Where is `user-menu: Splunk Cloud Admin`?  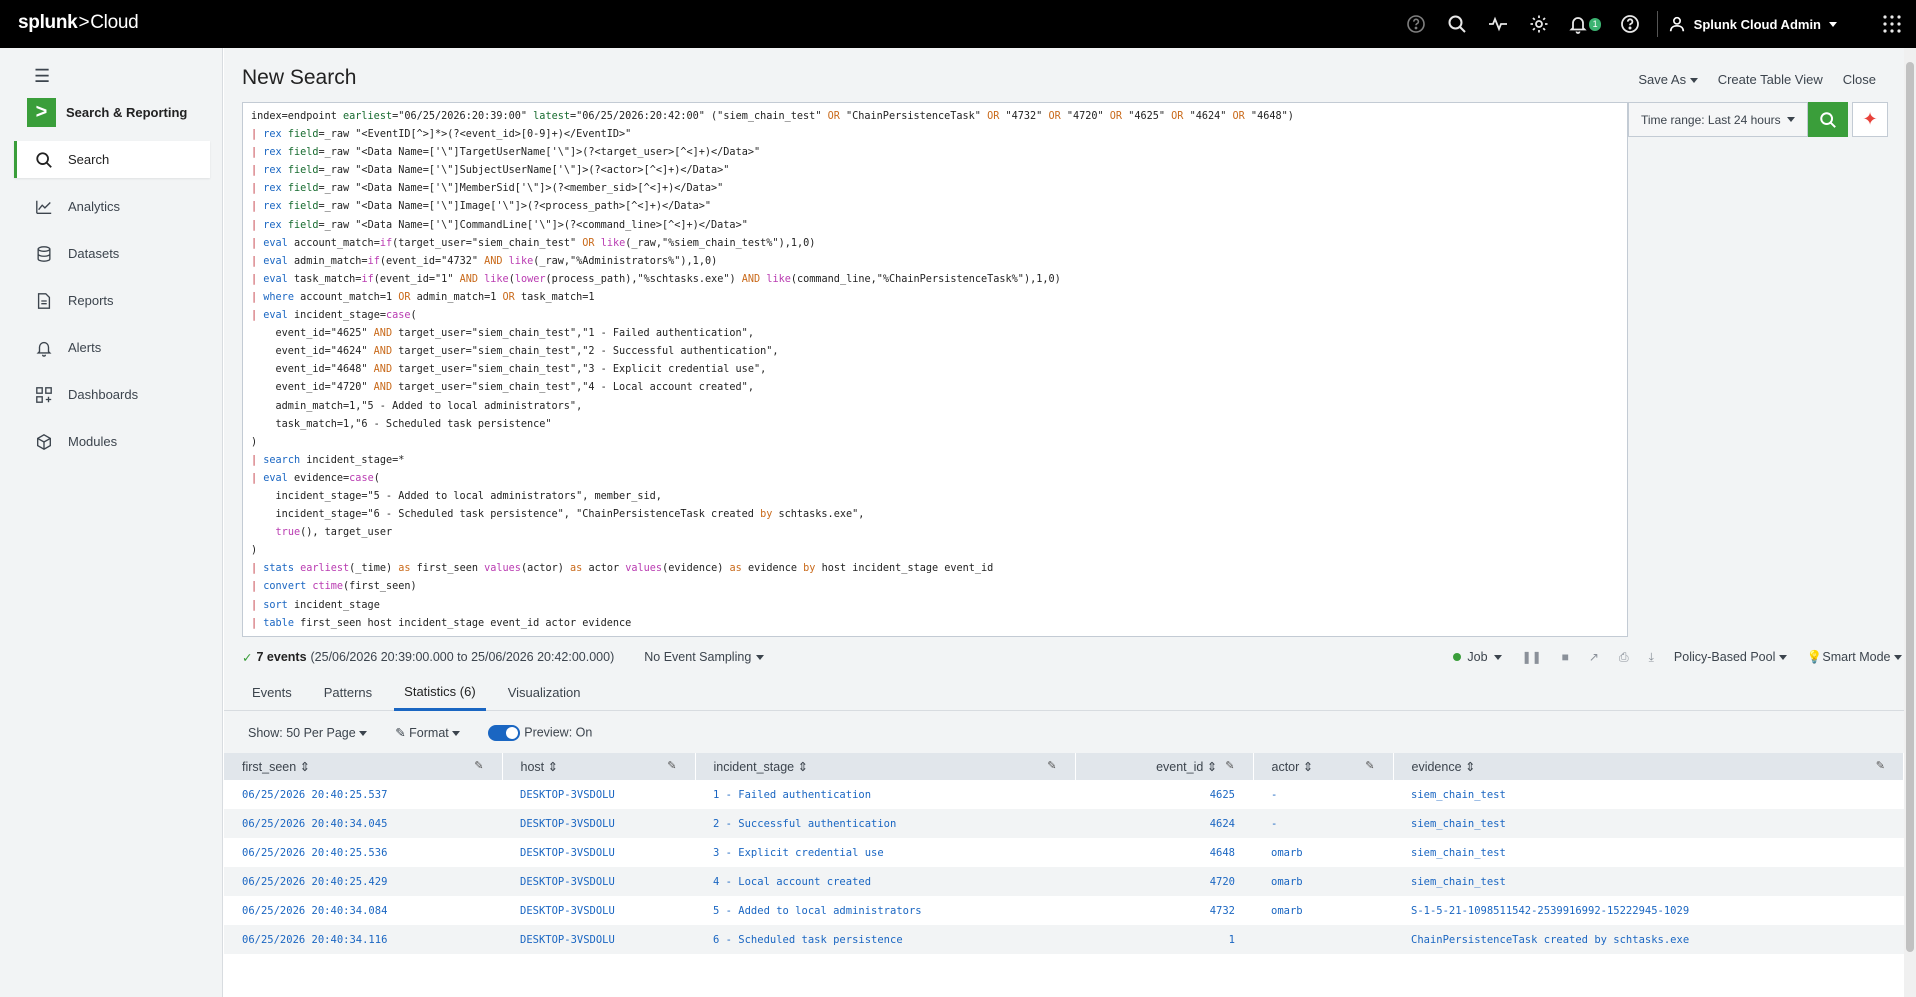 user-menu: Splunk Cloud Admin is located at coordinates (1752, 24).